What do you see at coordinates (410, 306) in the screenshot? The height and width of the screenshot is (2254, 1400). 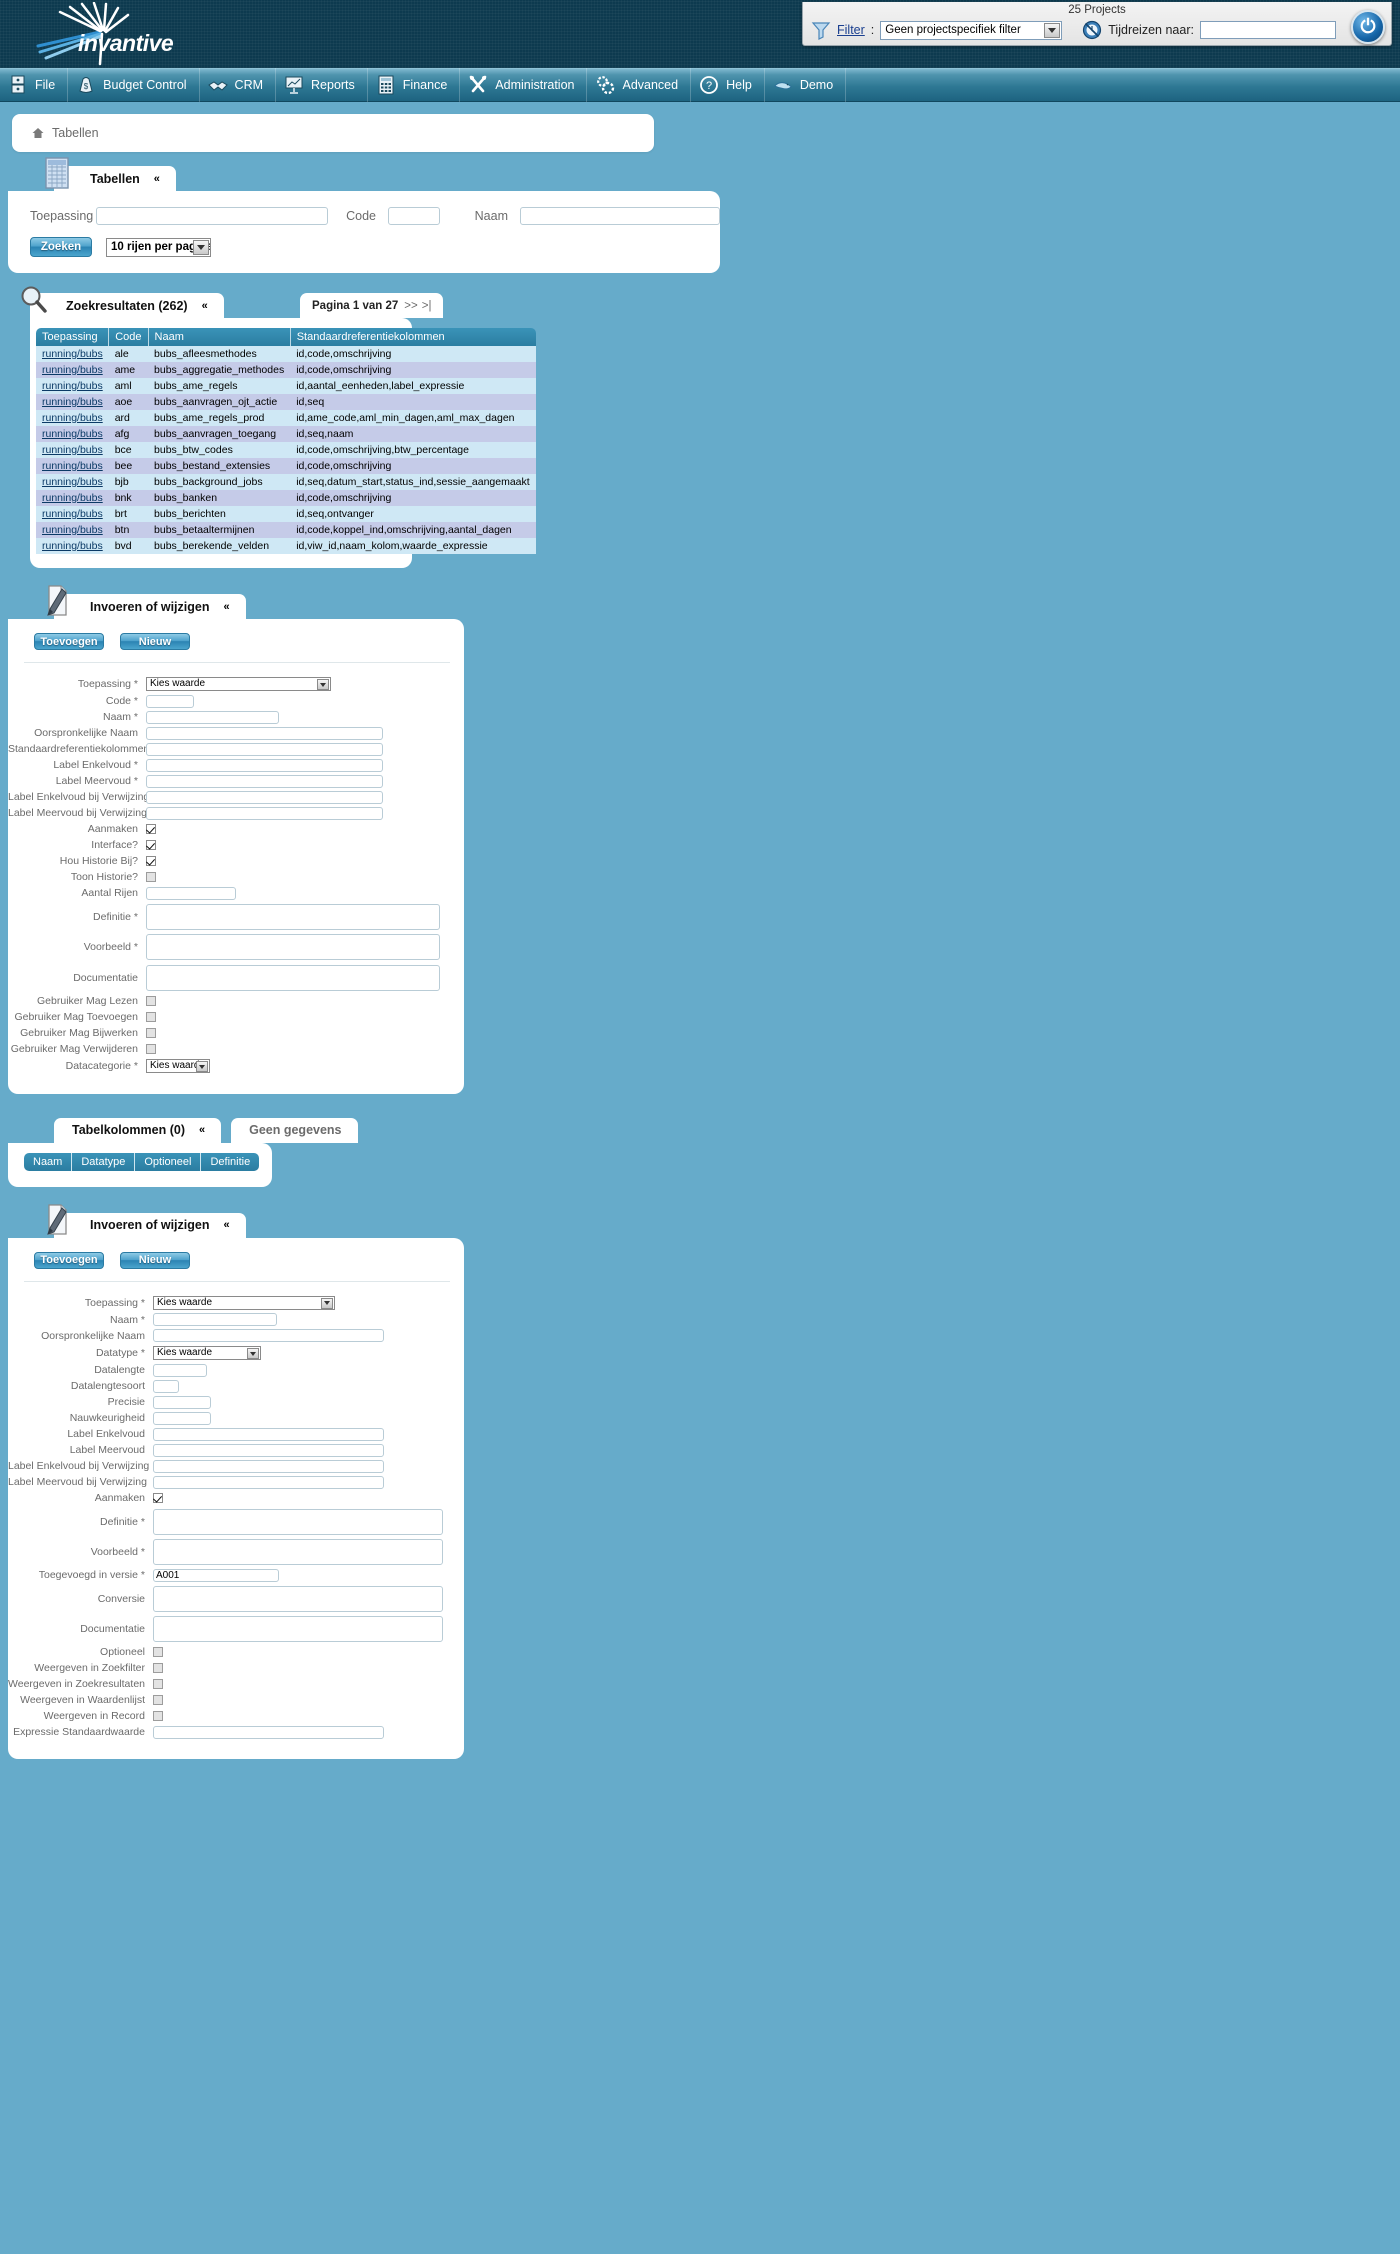 I see `pager-next-button: >>` at bounding box center [410, 306].